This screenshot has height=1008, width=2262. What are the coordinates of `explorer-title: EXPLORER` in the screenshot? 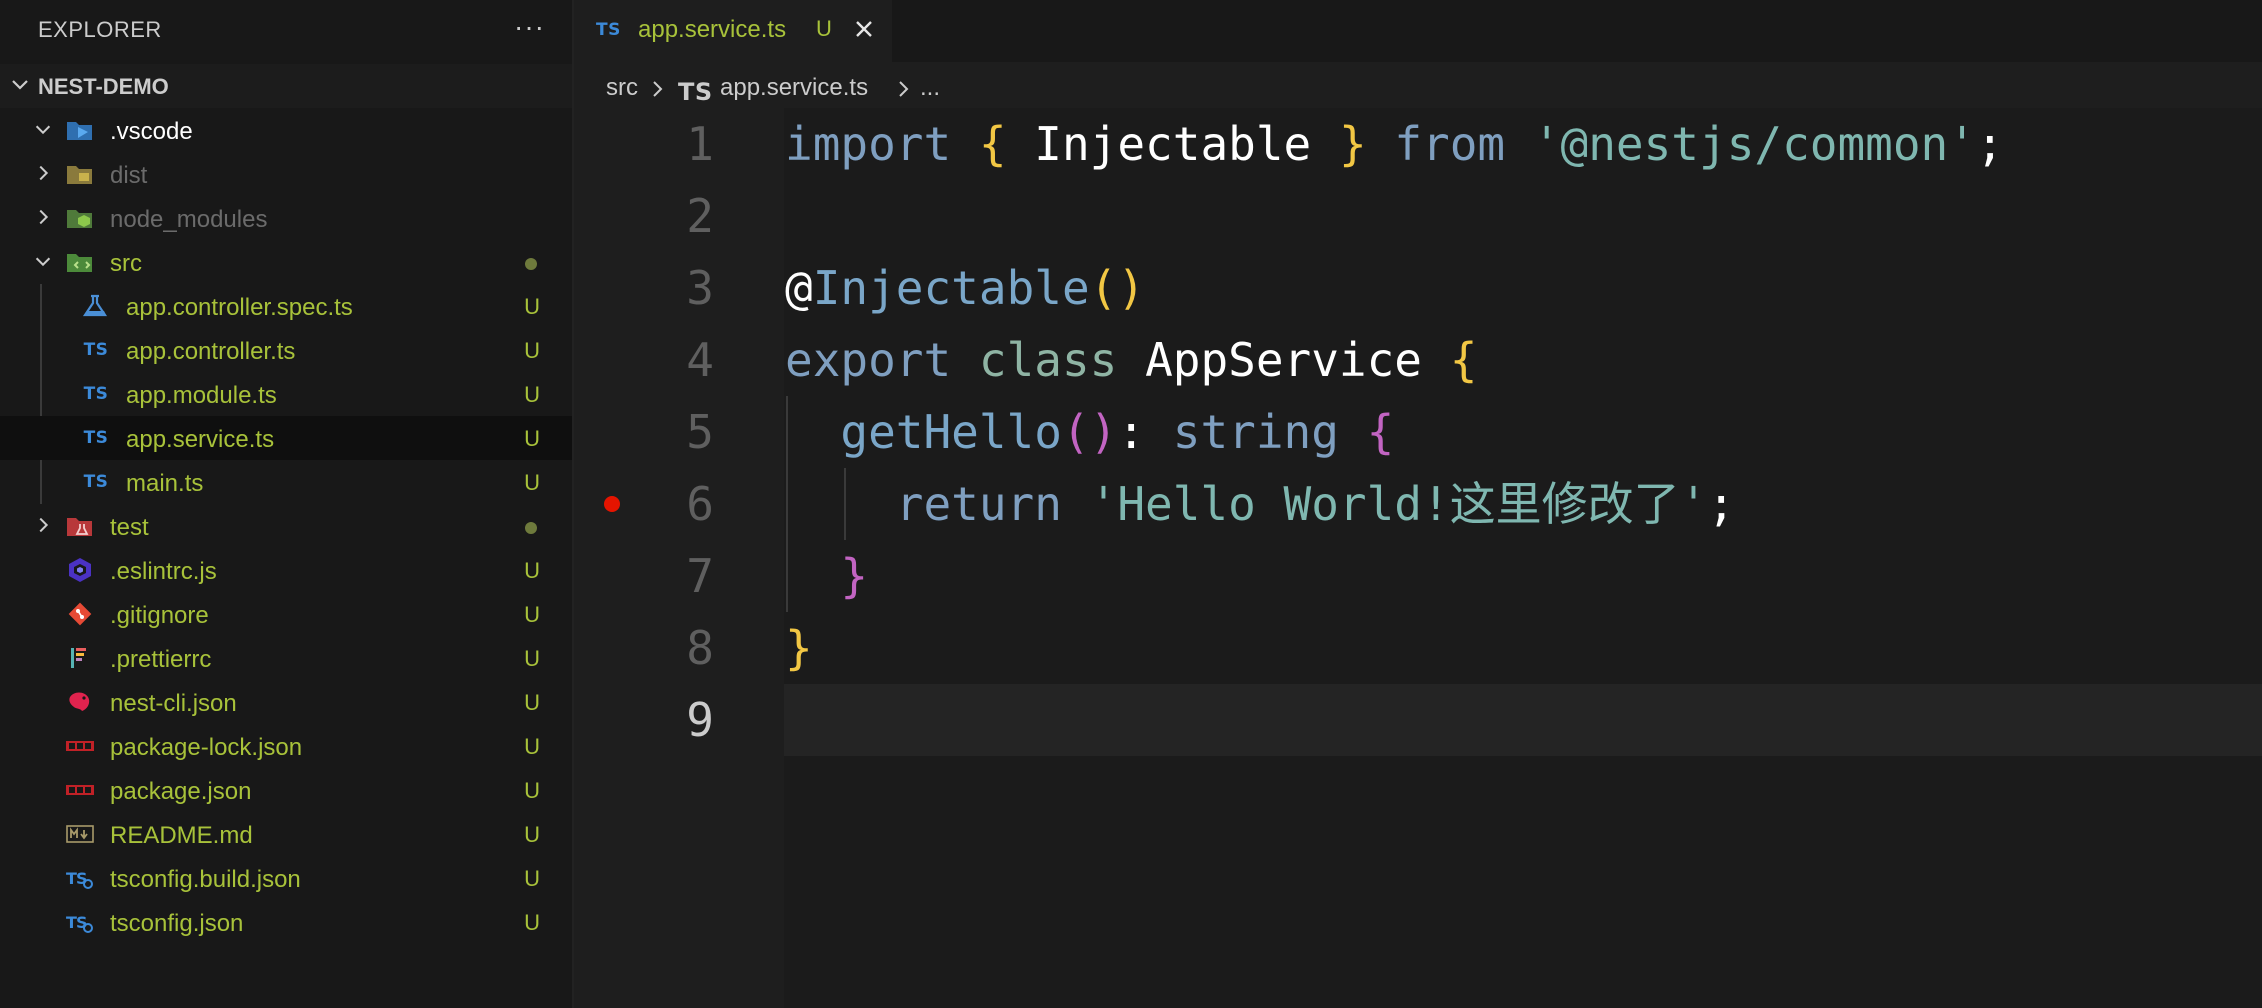 It's located at (100, 29).